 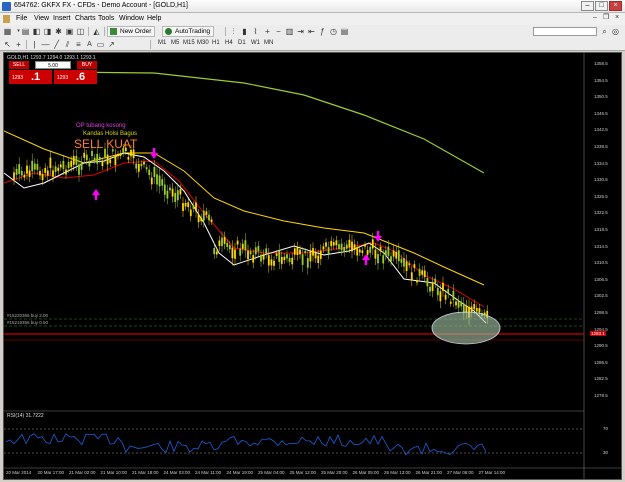 I want to click on sell-button: 1293 .1, so click(x=30, y=77).